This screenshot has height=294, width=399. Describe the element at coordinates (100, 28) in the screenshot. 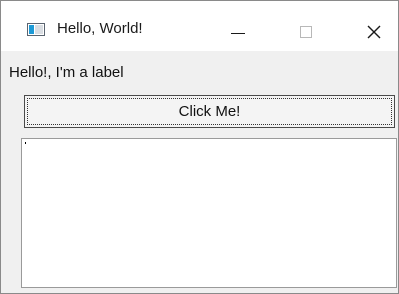

I see `window-title: Hello, World!` at that location.